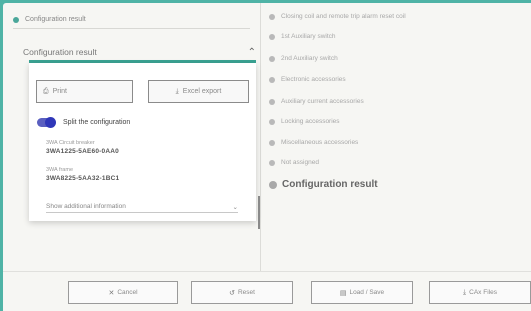 The image size is (531, 311). What do you see at coordinates (300, 162) in the screenshot?
I see `nav-item-label: Not assigned` at bounding box center [300, 162].